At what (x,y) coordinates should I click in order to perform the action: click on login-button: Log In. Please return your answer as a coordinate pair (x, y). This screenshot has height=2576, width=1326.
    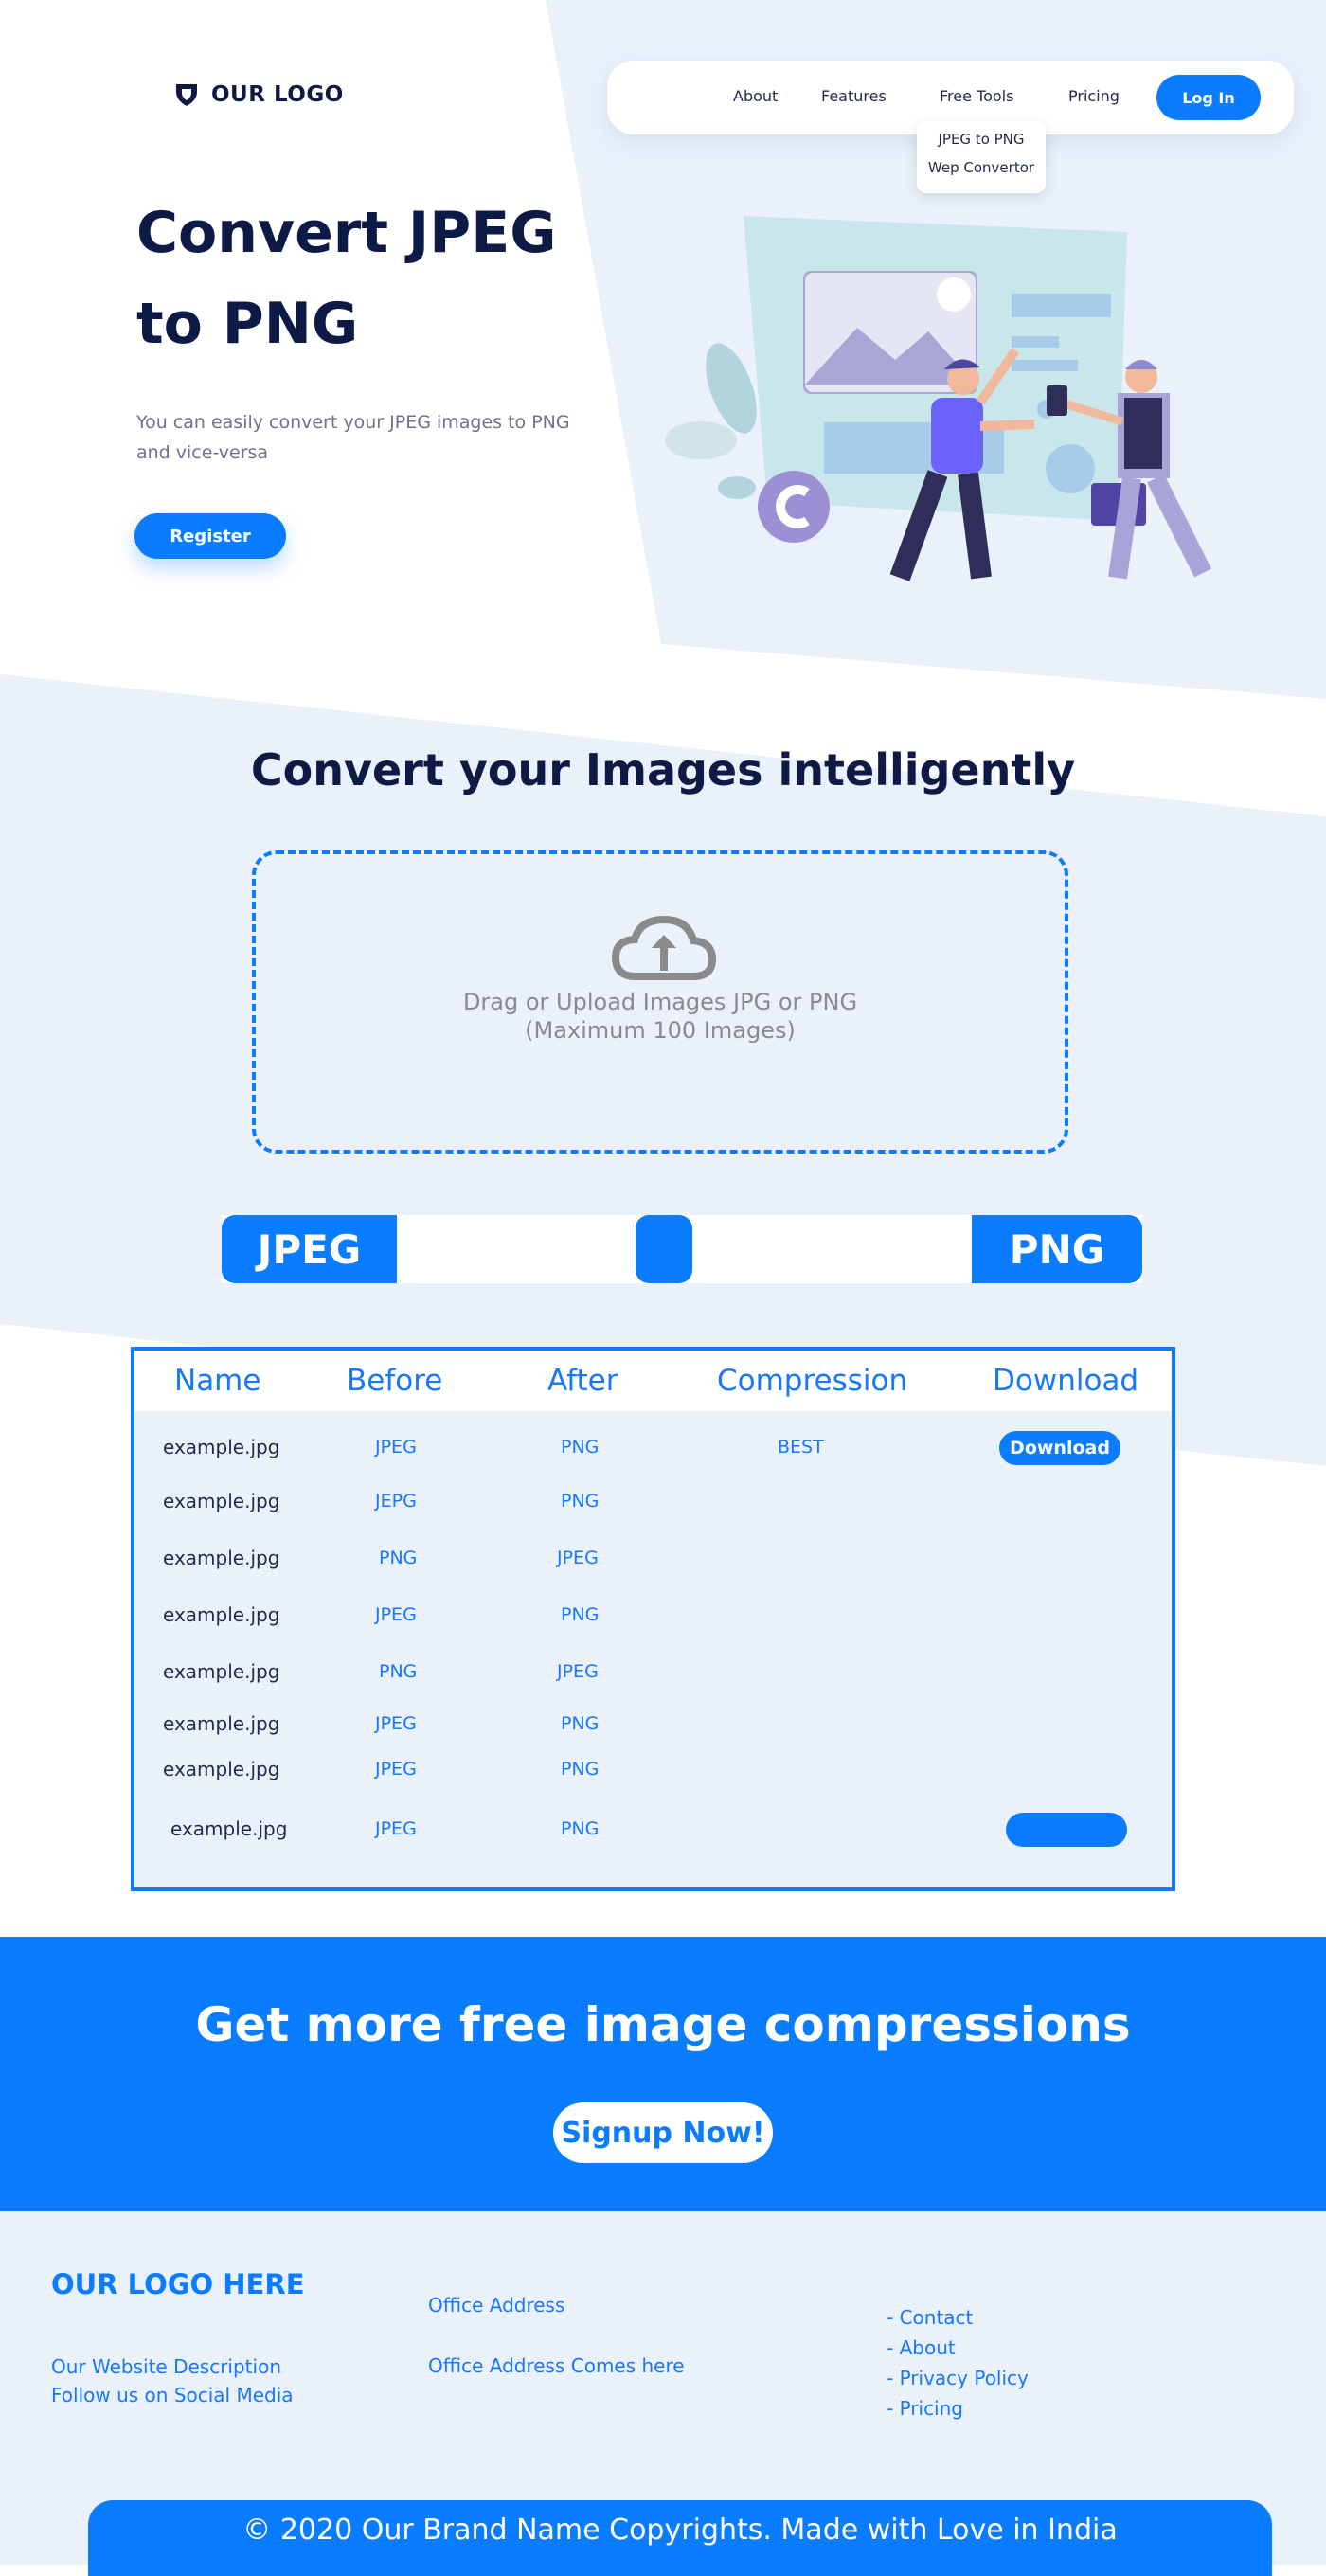
    Looking at the image, I should click on (1208, 97).